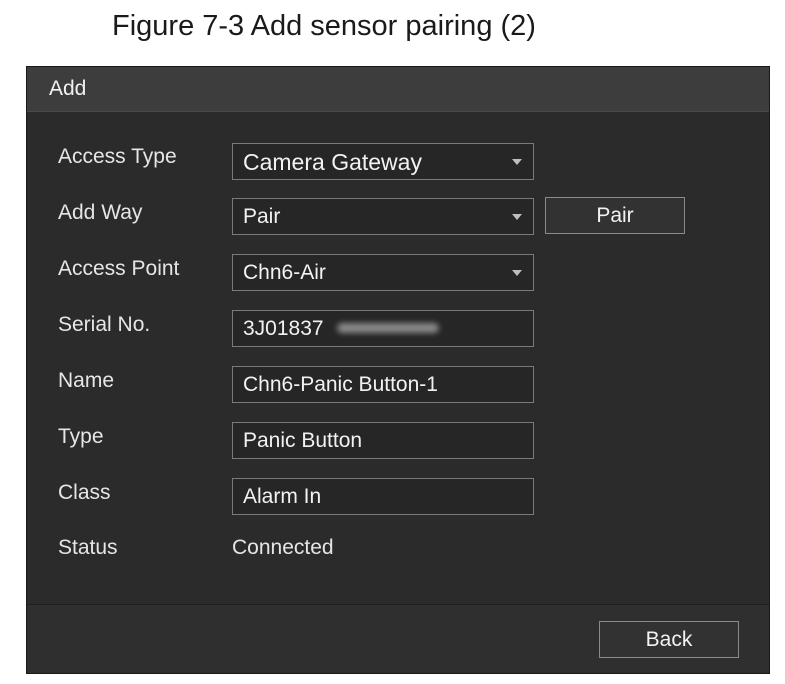 The image size is (785, 684). What do you see at coordinates (88, 547) in the screenshot?
I see `status-label: Status` at bounding box center [88, 547].